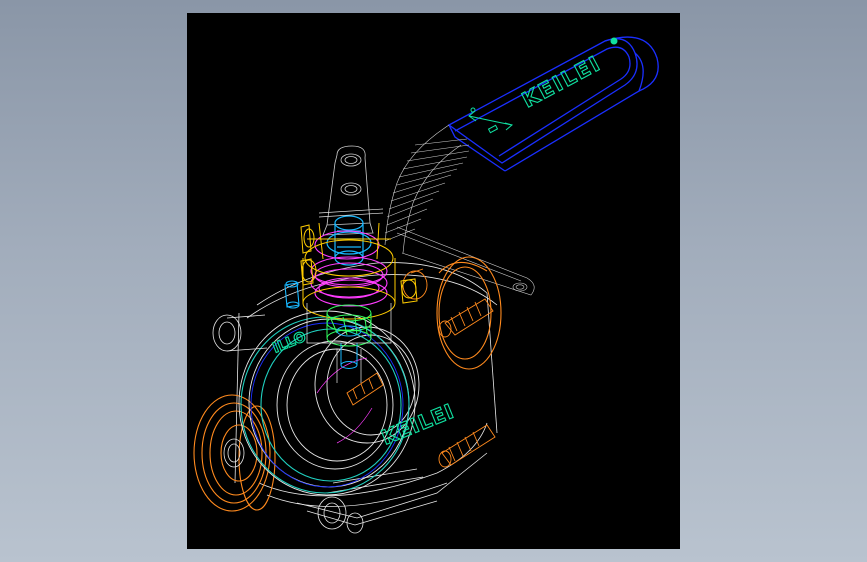 The image size is (867, 562). I want to click on body-brand-text: KEILEI, so click(418, 424).